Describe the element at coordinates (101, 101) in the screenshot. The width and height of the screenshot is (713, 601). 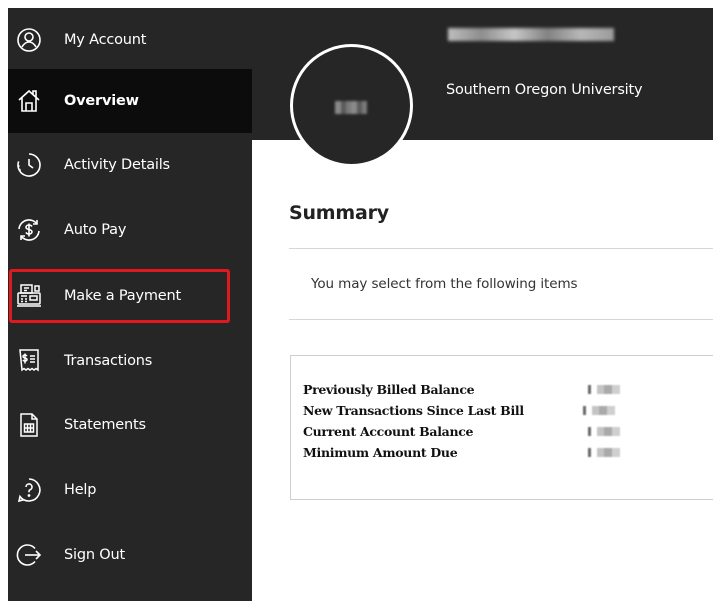
I see `sidebar-item-label: Overview` at that location.